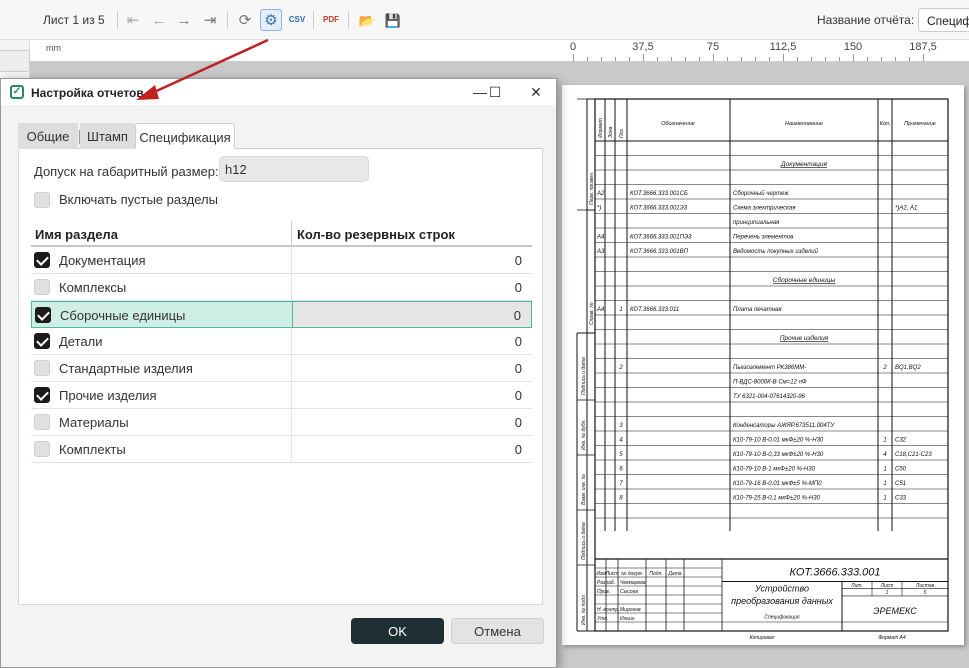  Describe the element at coordinates (281, 395) in the screenshot. I see `section-row: Прочие изделия 0` at that location.